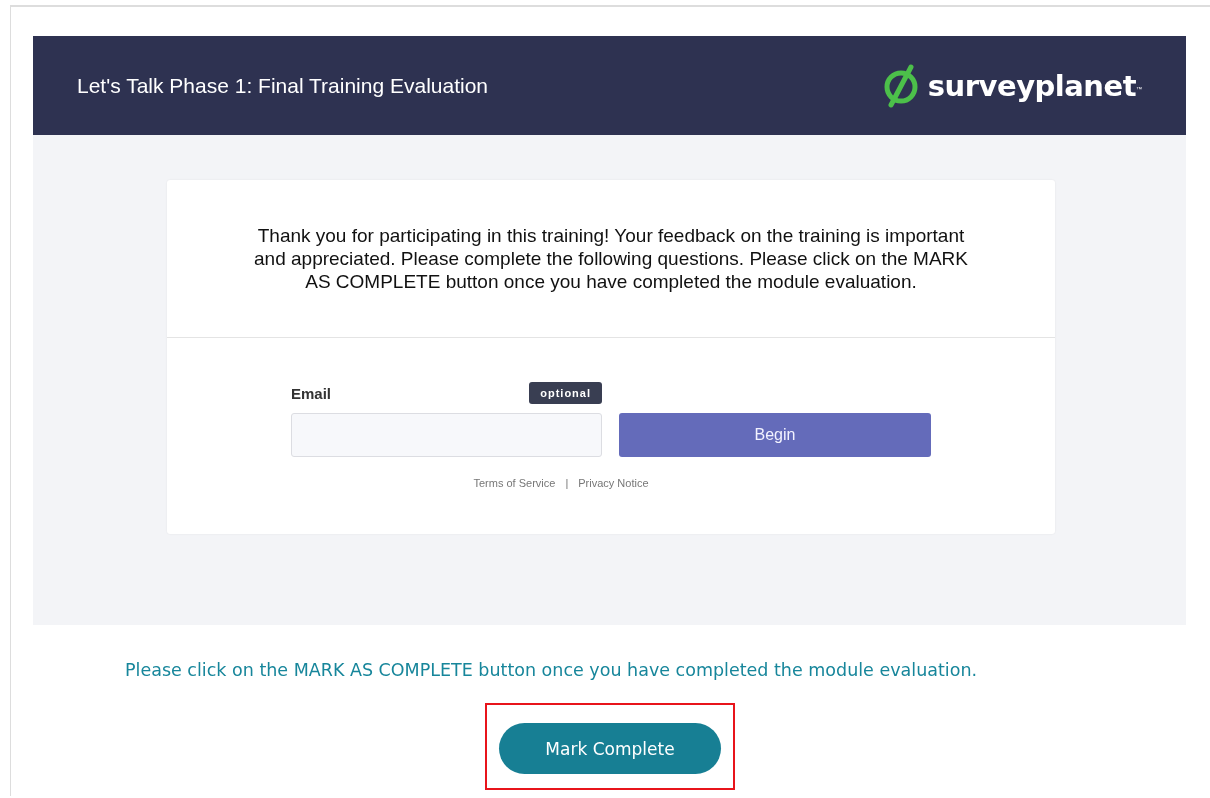 The width and height of the screenshot is (1210, 798). I want to click on mark-complete-button: Mark Complete, so click(610, 748).